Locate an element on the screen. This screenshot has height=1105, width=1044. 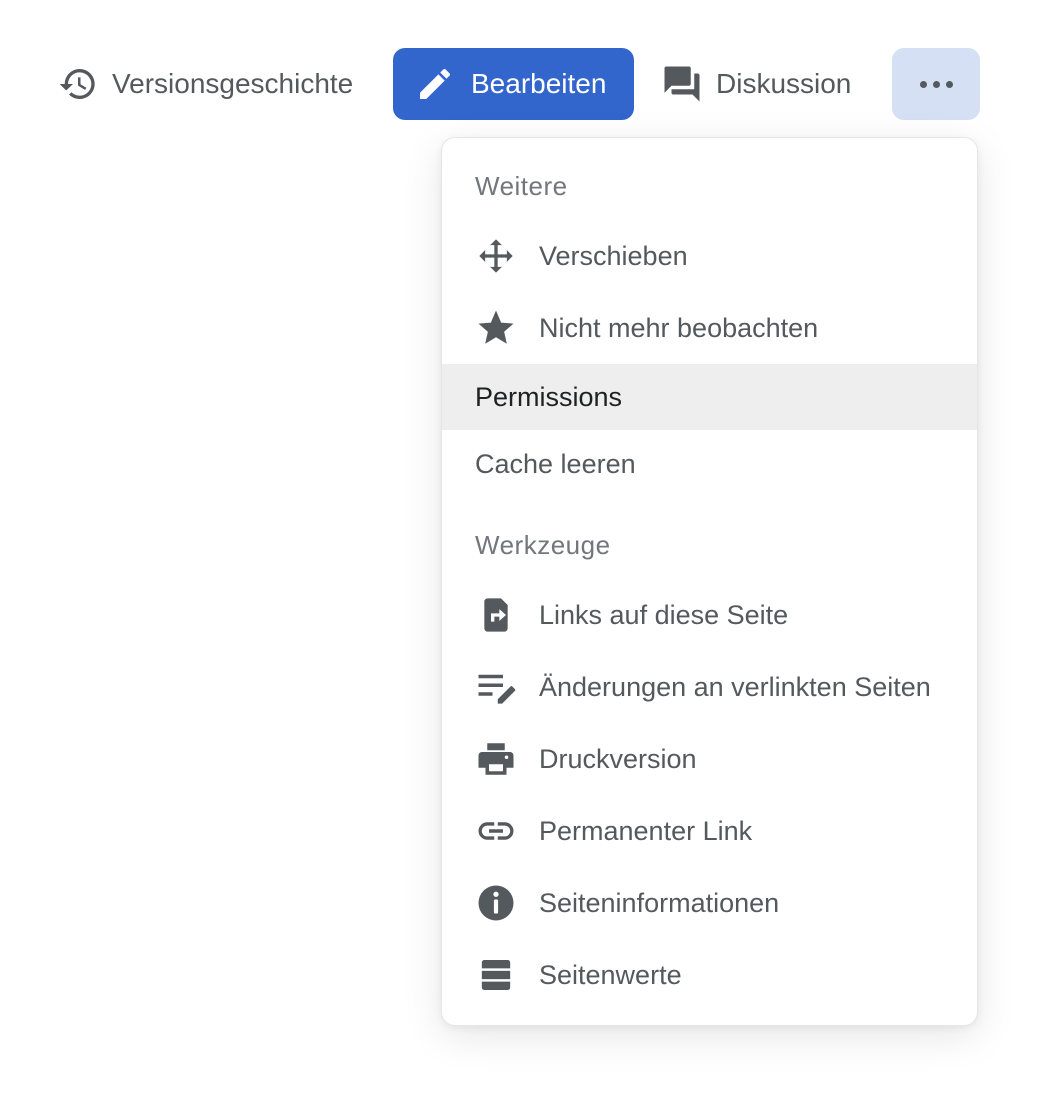
menu-item-label: Nicht mehr beobachten is located at coordinates (679, 327).